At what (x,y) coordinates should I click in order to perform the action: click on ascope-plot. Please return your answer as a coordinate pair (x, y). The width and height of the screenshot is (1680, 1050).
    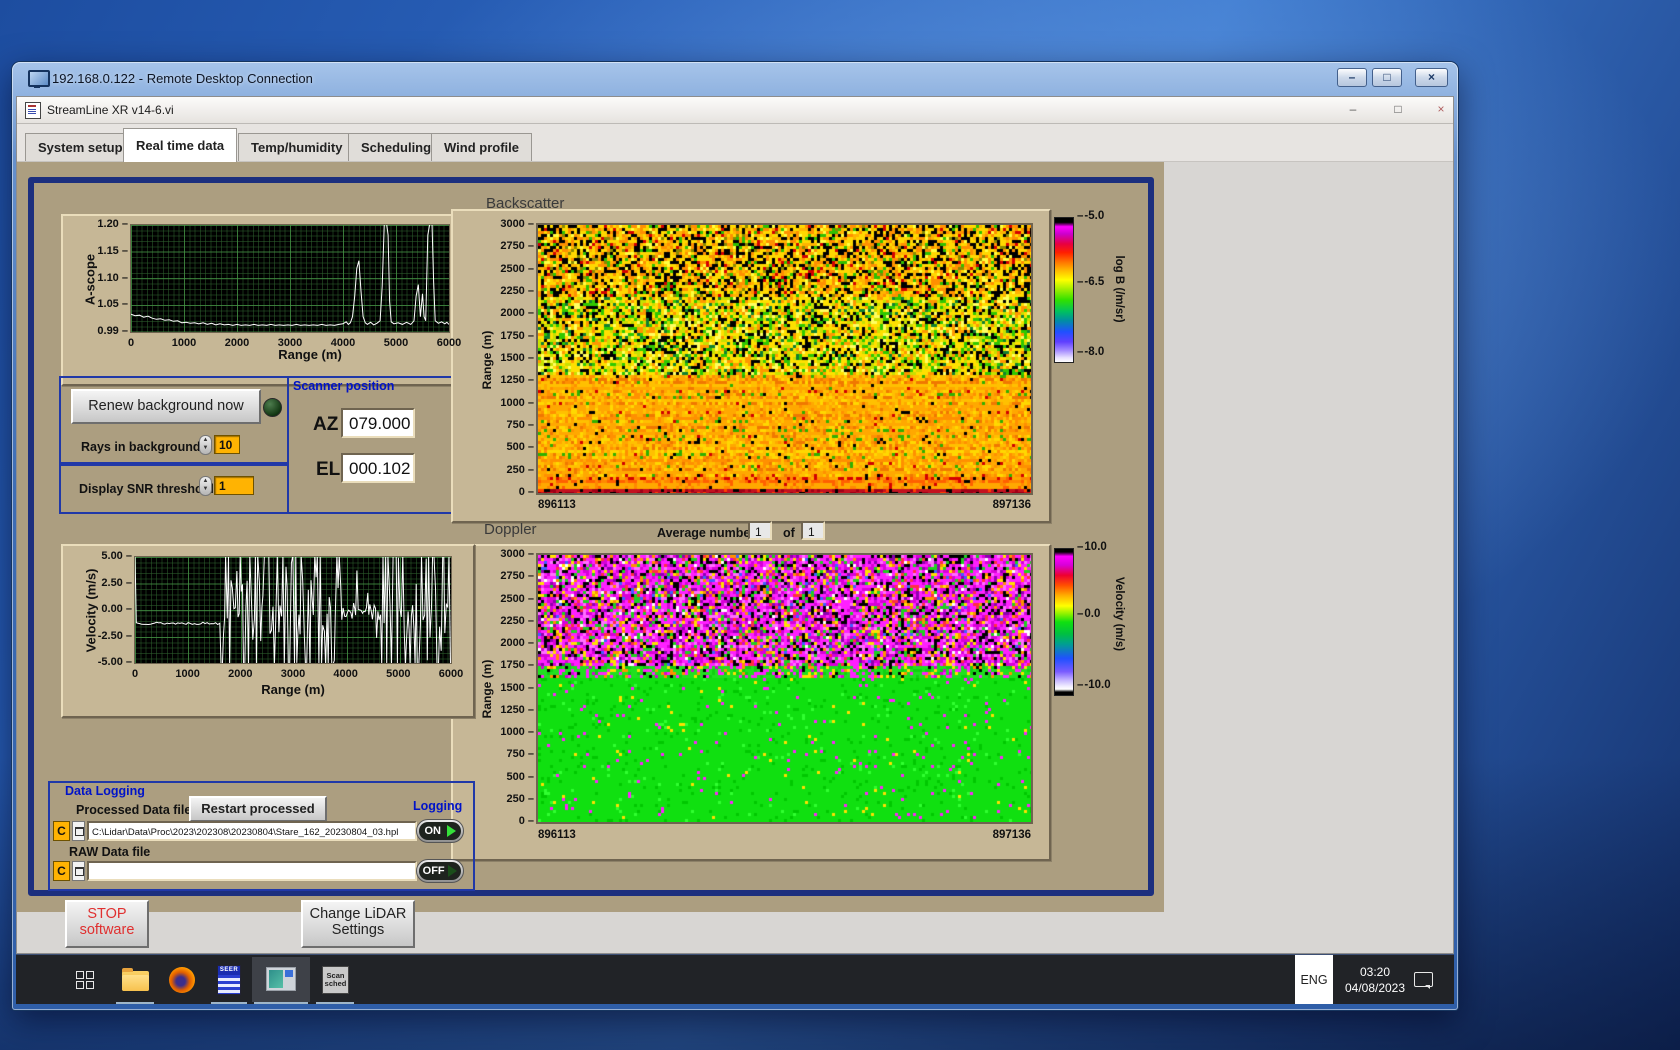
    Looking at the image, I should click on (290, 278).